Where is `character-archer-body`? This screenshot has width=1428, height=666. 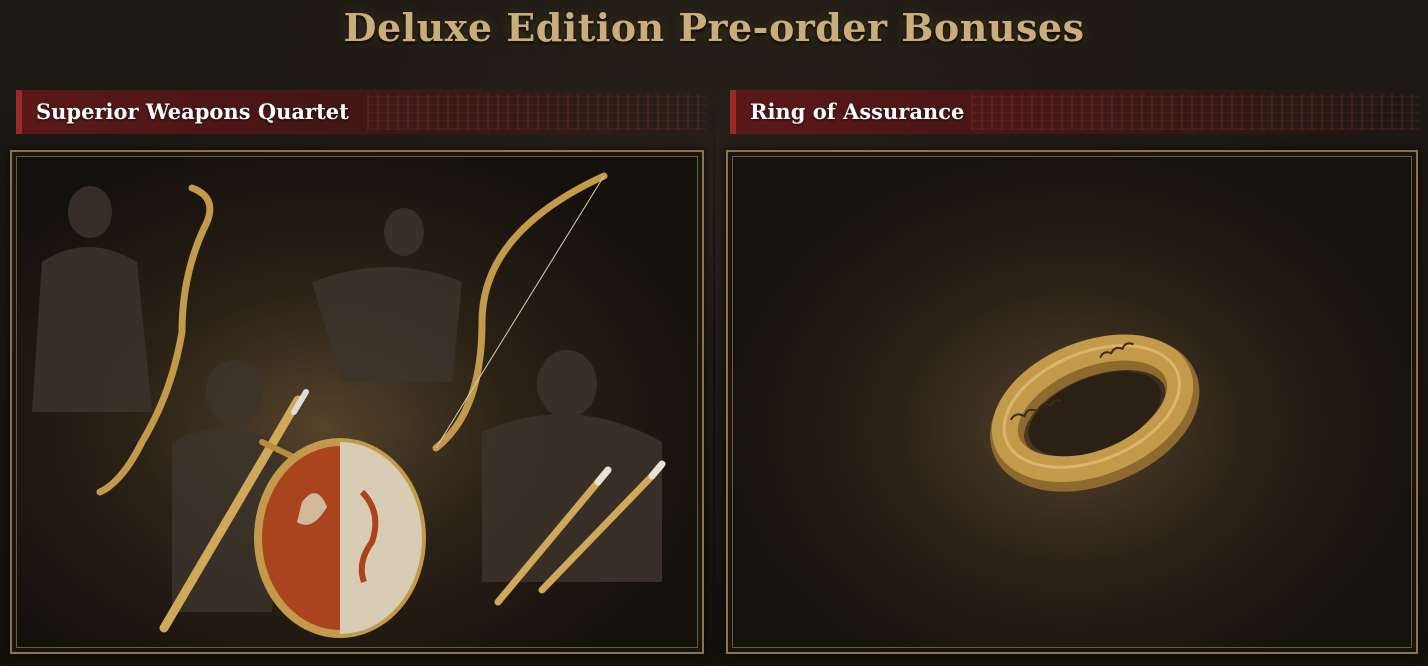
character-archer-body is located at coordinates (387, 324).